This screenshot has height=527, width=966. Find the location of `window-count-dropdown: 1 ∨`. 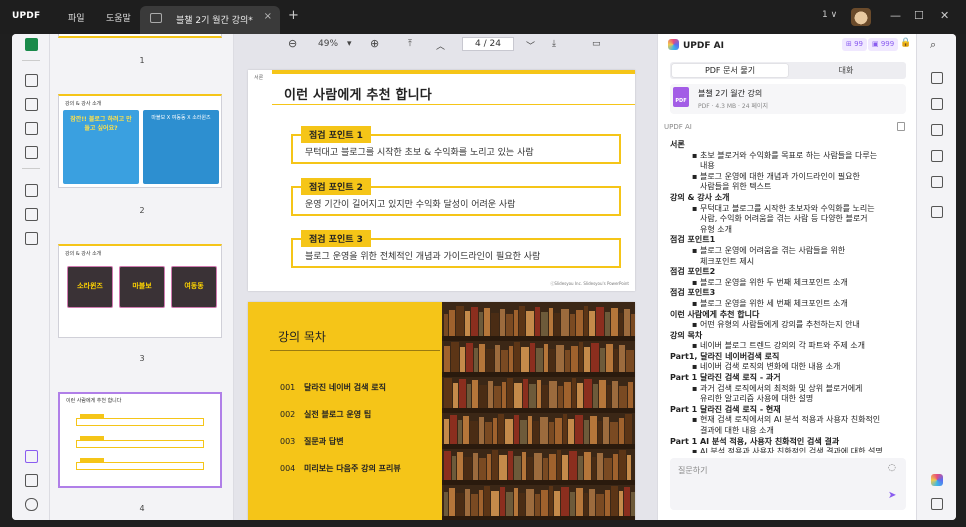

window-count-dropdown: 1 ∨ is located at coordinates (829, 15).